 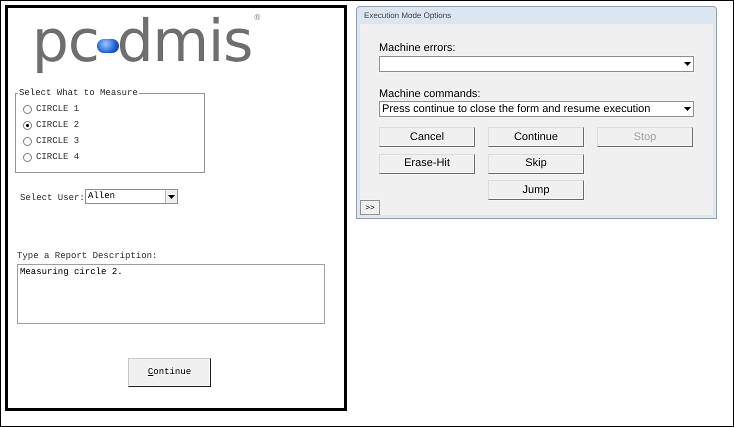 What do you see at coordinates (427, 164) in the screenshot?
I see `dialog-button: Erase-Hit` at bounding box center [427, 164].